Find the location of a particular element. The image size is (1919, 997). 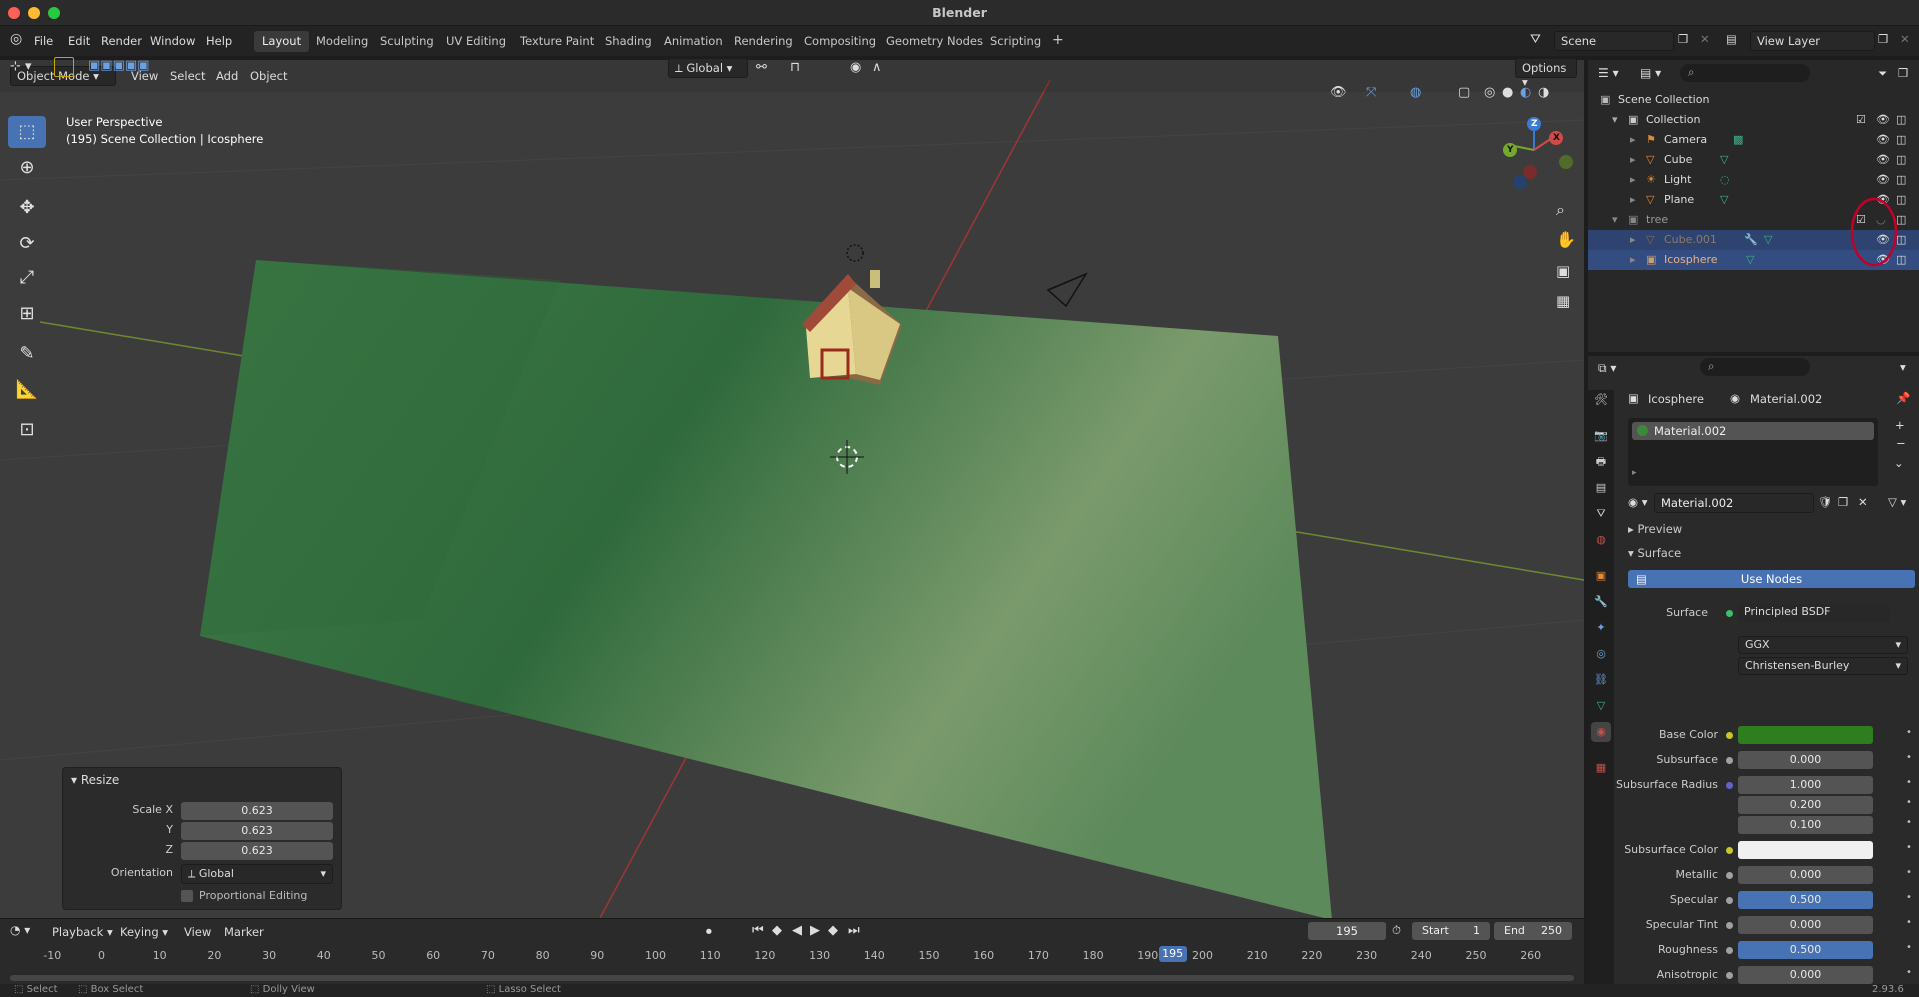

prev-keyframe-icon: ◆ is located at coordinates (777, 930).